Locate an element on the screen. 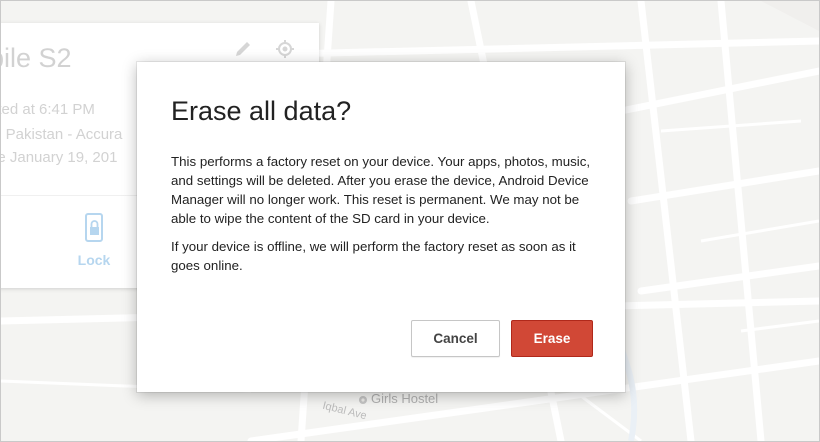  location-text: e, Pakistan - Accura is located at coordinates (61, 134).